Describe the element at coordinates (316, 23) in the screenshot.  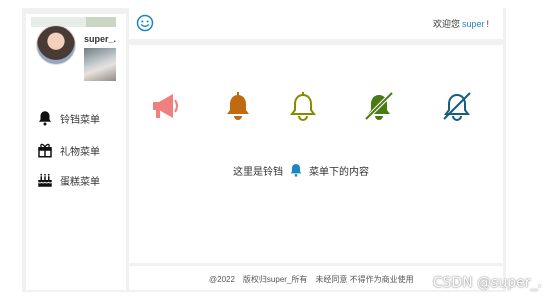
I see `top-header: 欢迎您 super!` at that location.